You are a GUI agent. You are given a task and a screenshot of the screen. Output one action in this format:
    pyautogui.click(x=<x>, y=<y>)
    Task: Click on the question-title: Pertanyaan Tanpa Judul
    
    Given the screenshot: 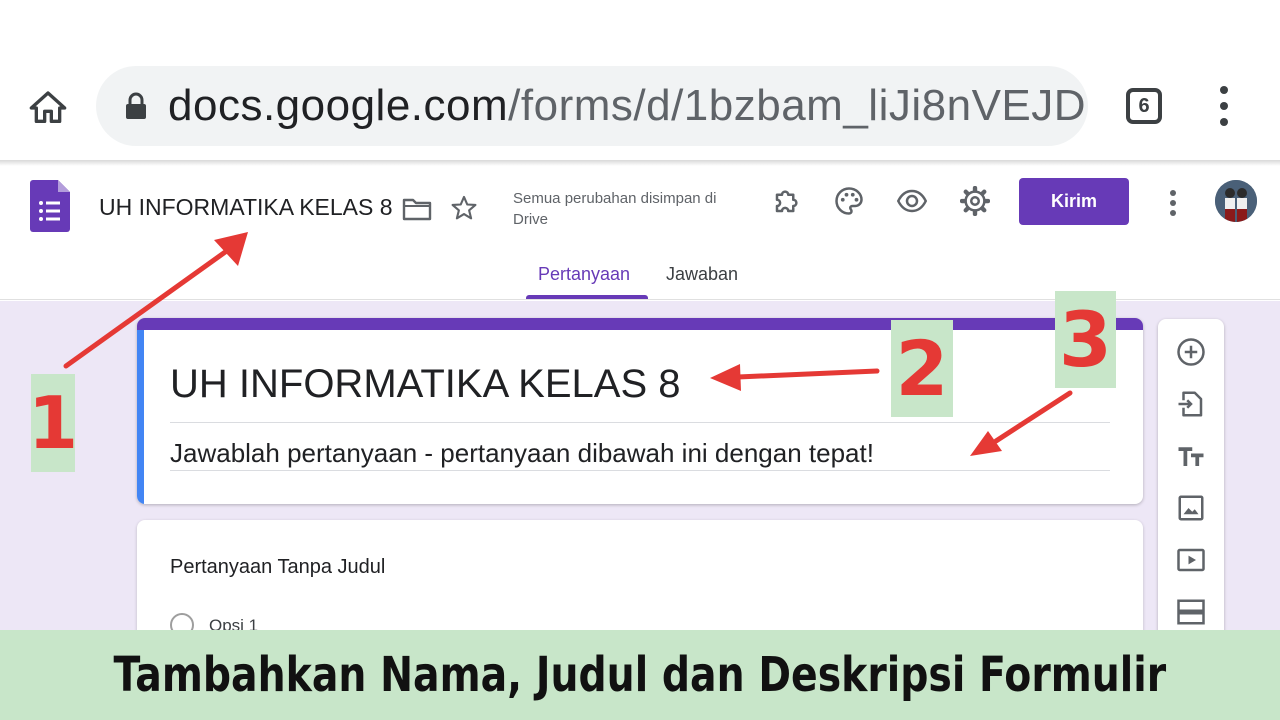 What is the action you would take?
    pyautogui.click(x=277, y=567)
    